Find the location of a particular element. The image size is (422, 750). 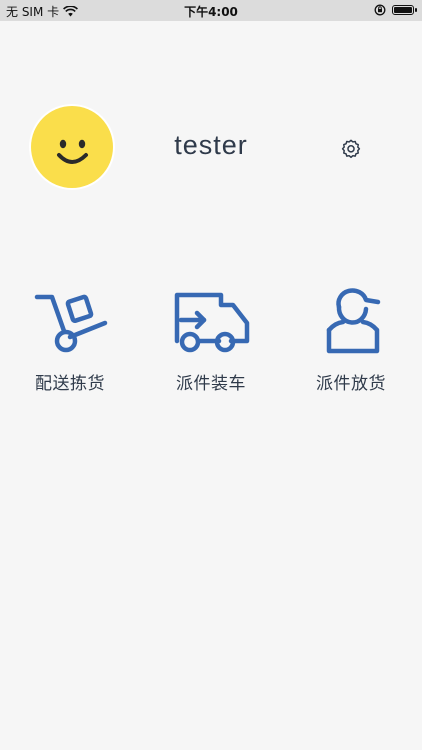

menu-item-delivery-picking: 配送拣货 is located at coordinates (70, 339).